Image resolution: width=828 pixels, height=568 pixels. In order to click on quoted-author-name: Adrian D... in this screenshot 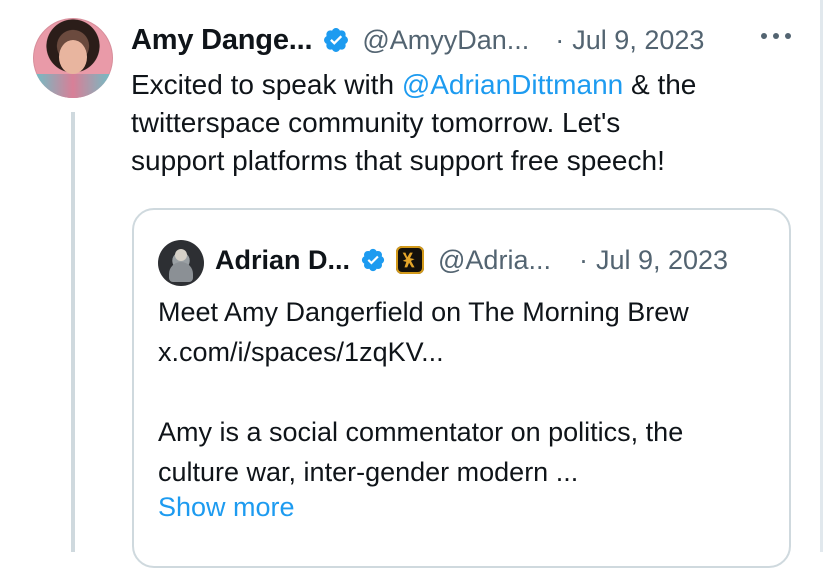, I will do `click(282, 260)`.